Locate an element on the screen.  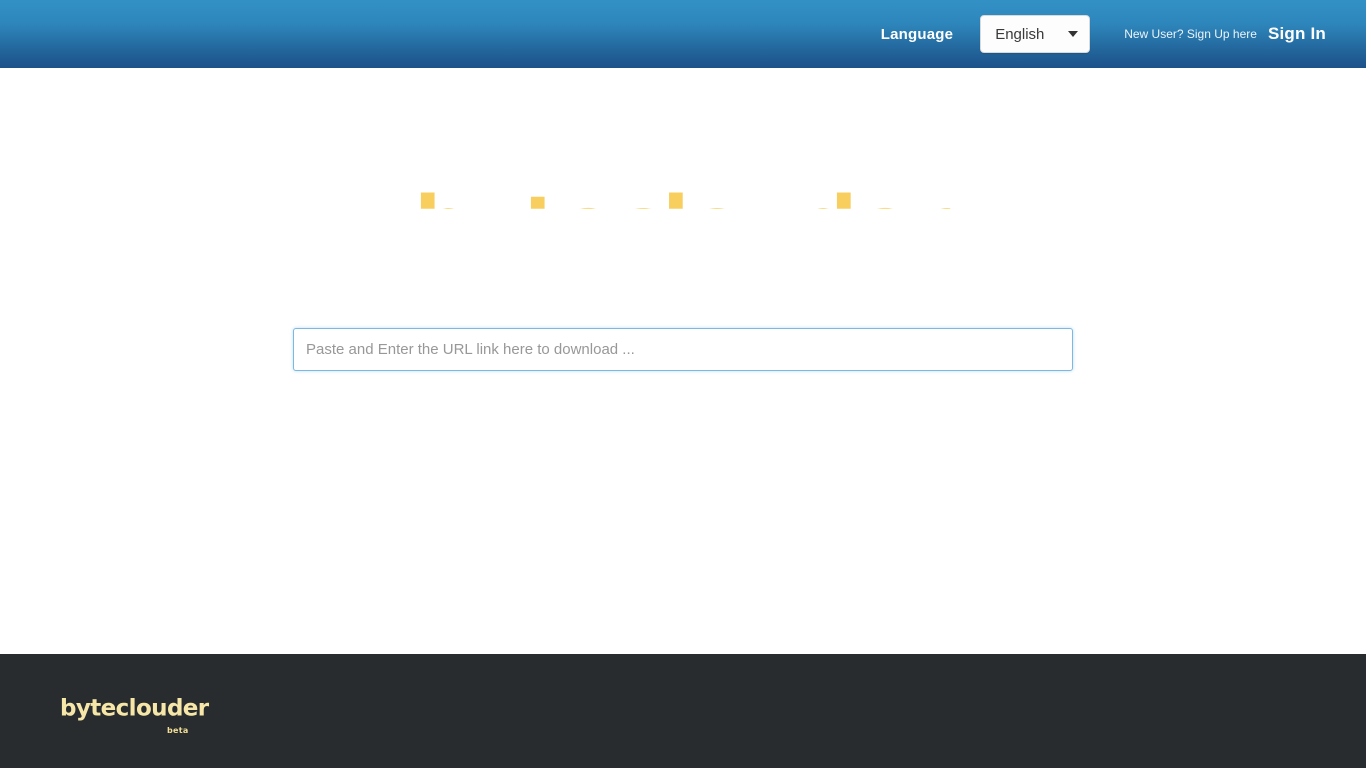
footer-logo-beta-badge: beta is located at coordinates (178, 730).